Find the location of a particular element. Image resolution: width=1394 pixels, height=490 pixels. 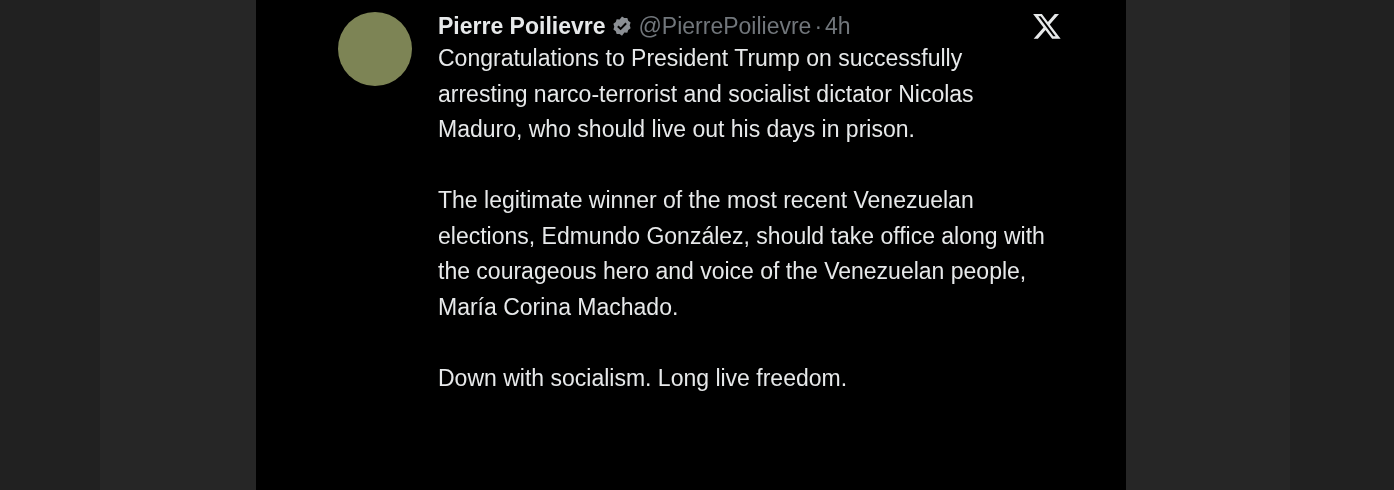

x-logo-icon is located at coordinates (1047, 26).